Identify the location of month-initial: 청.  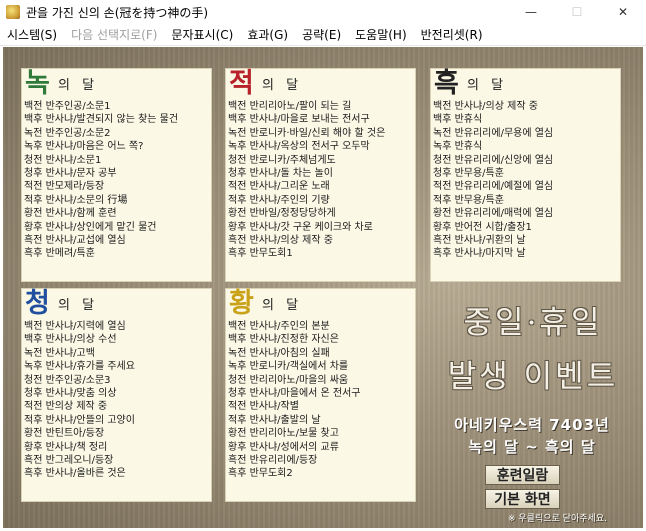
(37, 303).